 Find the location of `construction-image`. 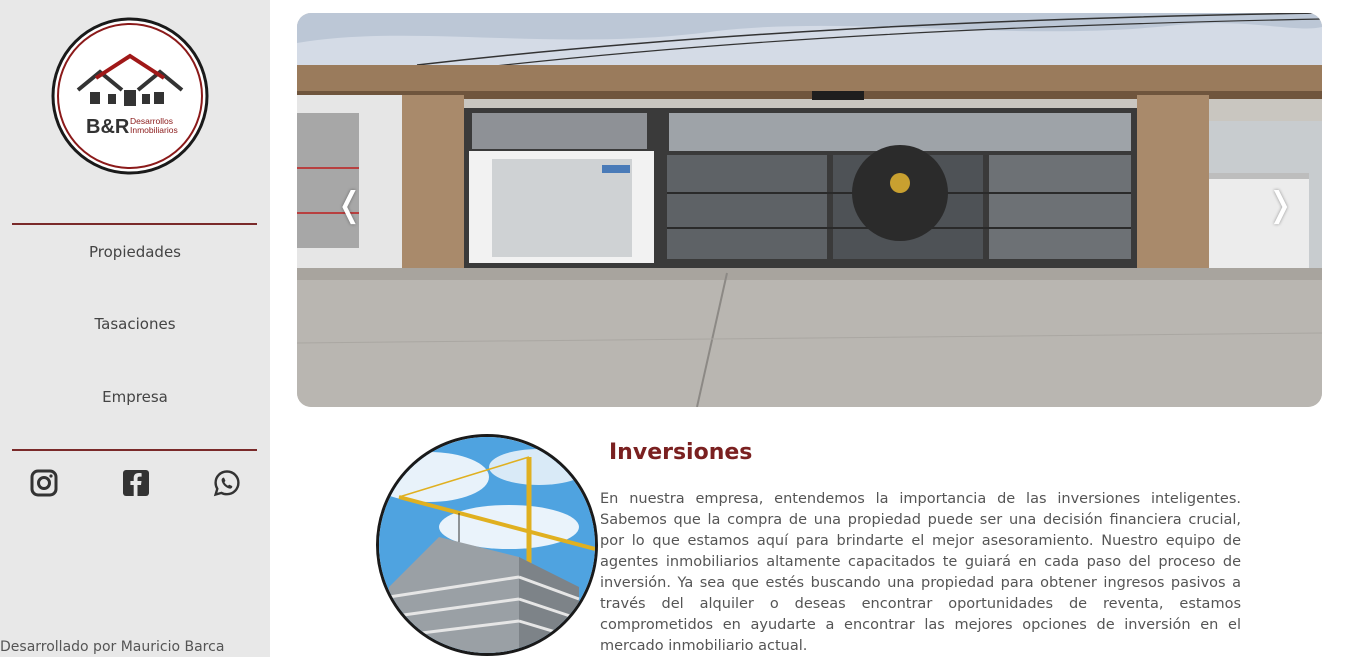

construction-image is located at coordinates (487, 545).